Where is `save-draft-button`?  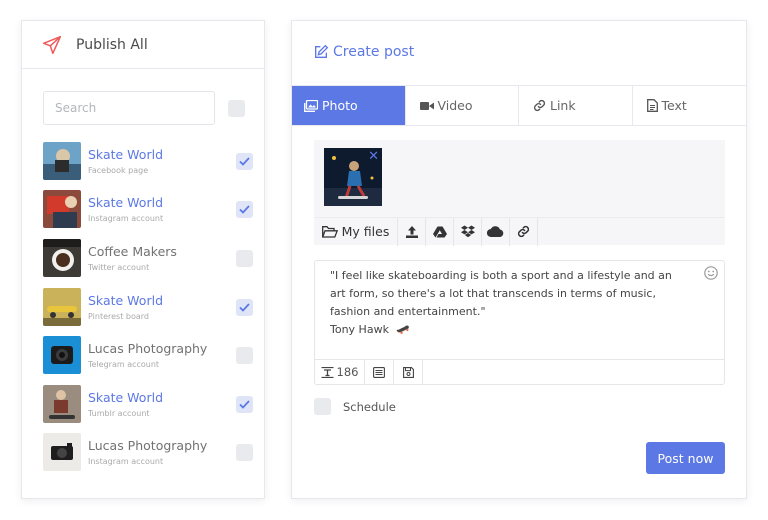 save-draft-button is located at coordinates (408, 372).